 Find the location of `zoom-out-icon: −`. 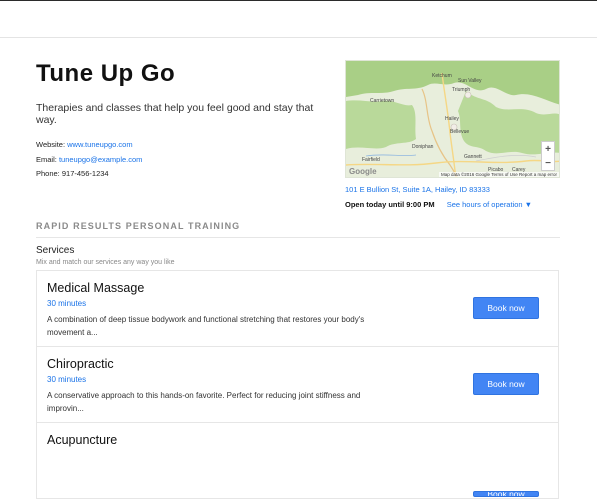

zoom-out-icon: − is located at coordinates (548, 163).